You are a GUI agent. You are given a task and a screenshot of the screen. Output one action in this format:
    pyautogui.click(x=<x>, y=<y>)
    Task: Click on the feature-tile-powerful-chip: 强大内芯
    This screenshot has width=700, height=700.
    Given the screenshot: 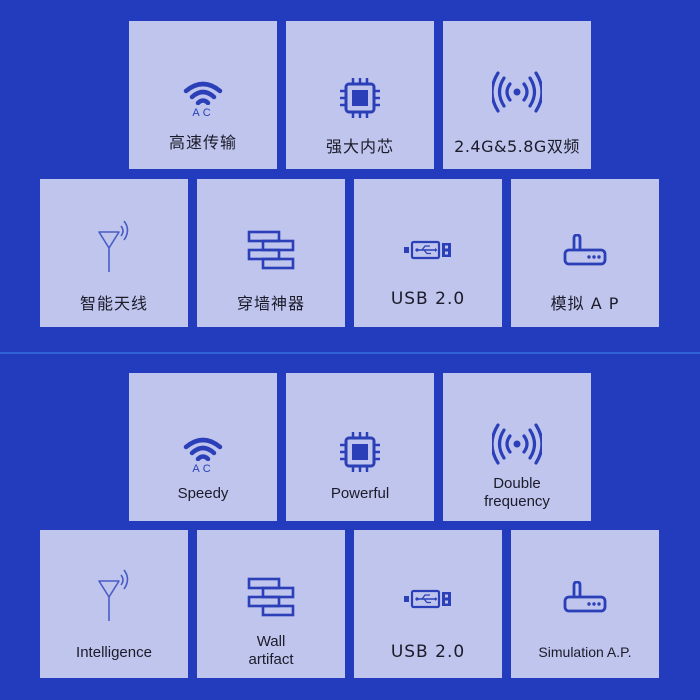 What is the action you would take?
    pyautogui.click(x=360, y=95)
    